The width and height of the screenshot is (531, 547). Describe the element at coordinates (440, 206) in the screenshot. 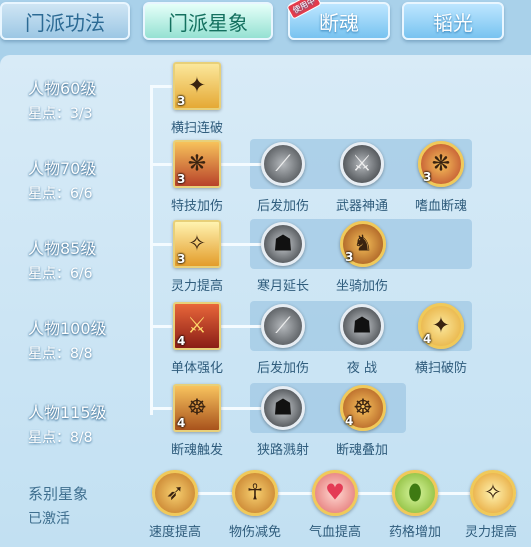

I see `node-label: 嗜血断魂` at that location.